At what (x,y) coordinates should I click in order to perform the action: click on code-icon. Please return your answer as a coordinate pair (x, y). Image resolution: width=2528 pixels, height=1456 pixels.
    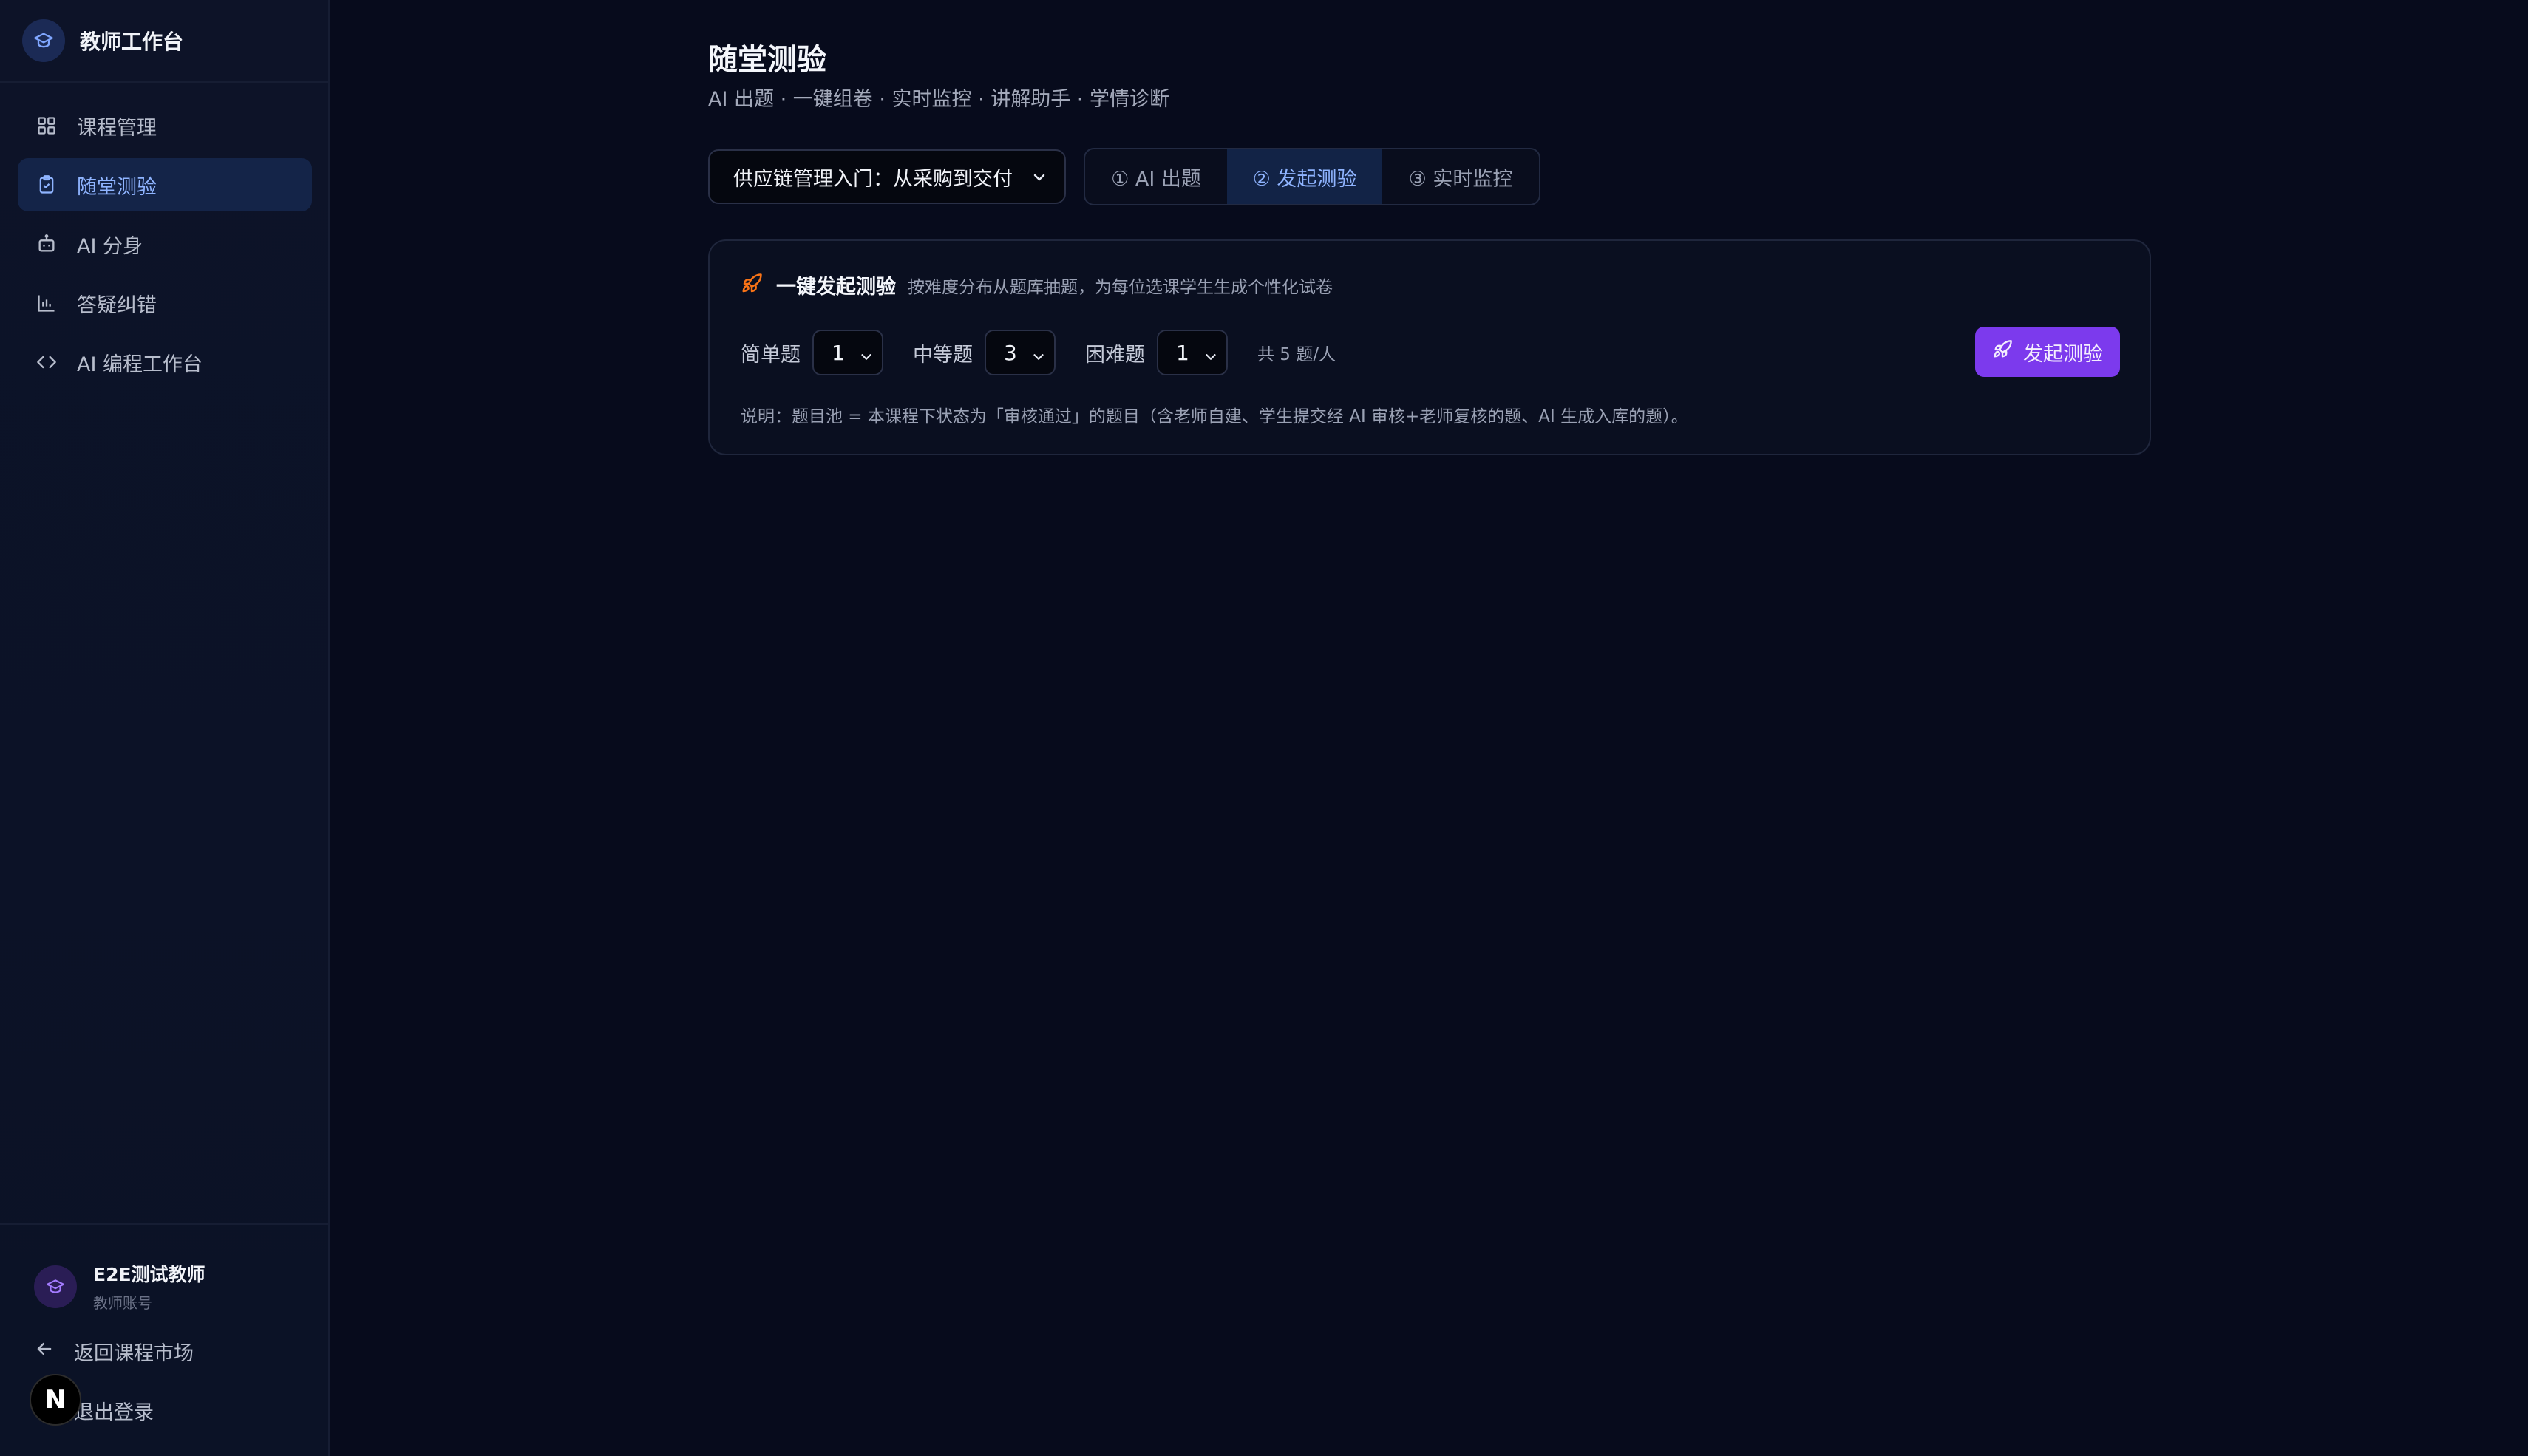
    Looking at the image, I should click on (47, 362).